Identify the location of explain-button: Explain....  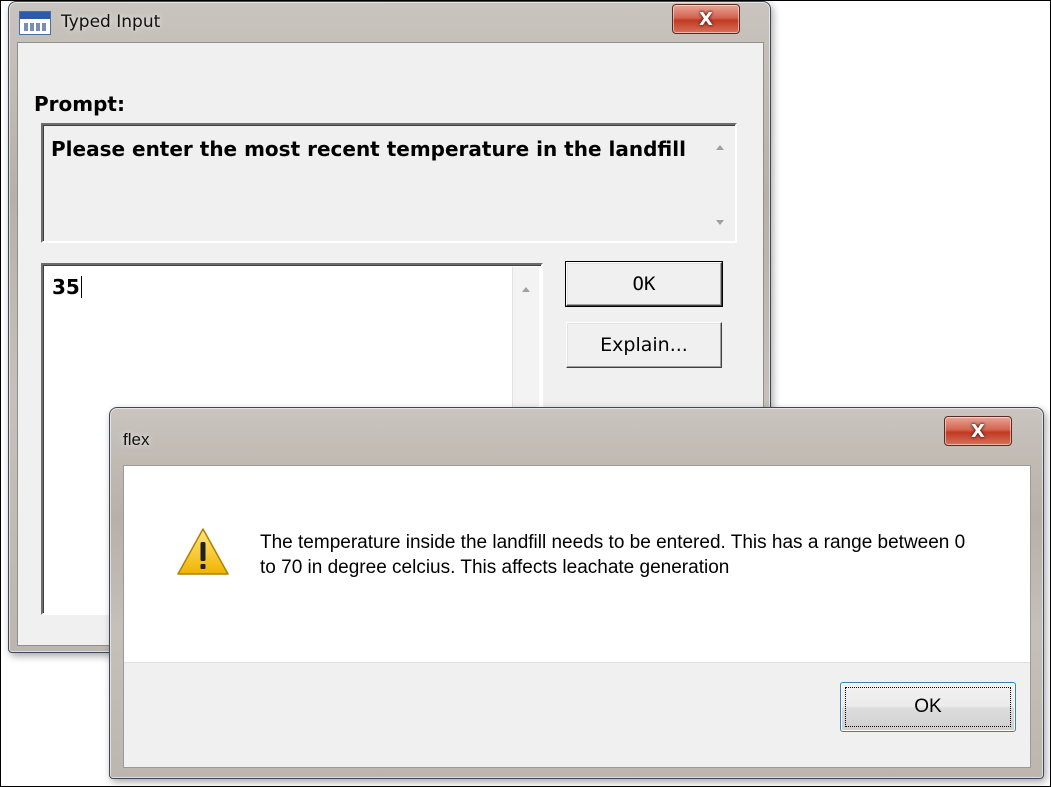
(644, 345).